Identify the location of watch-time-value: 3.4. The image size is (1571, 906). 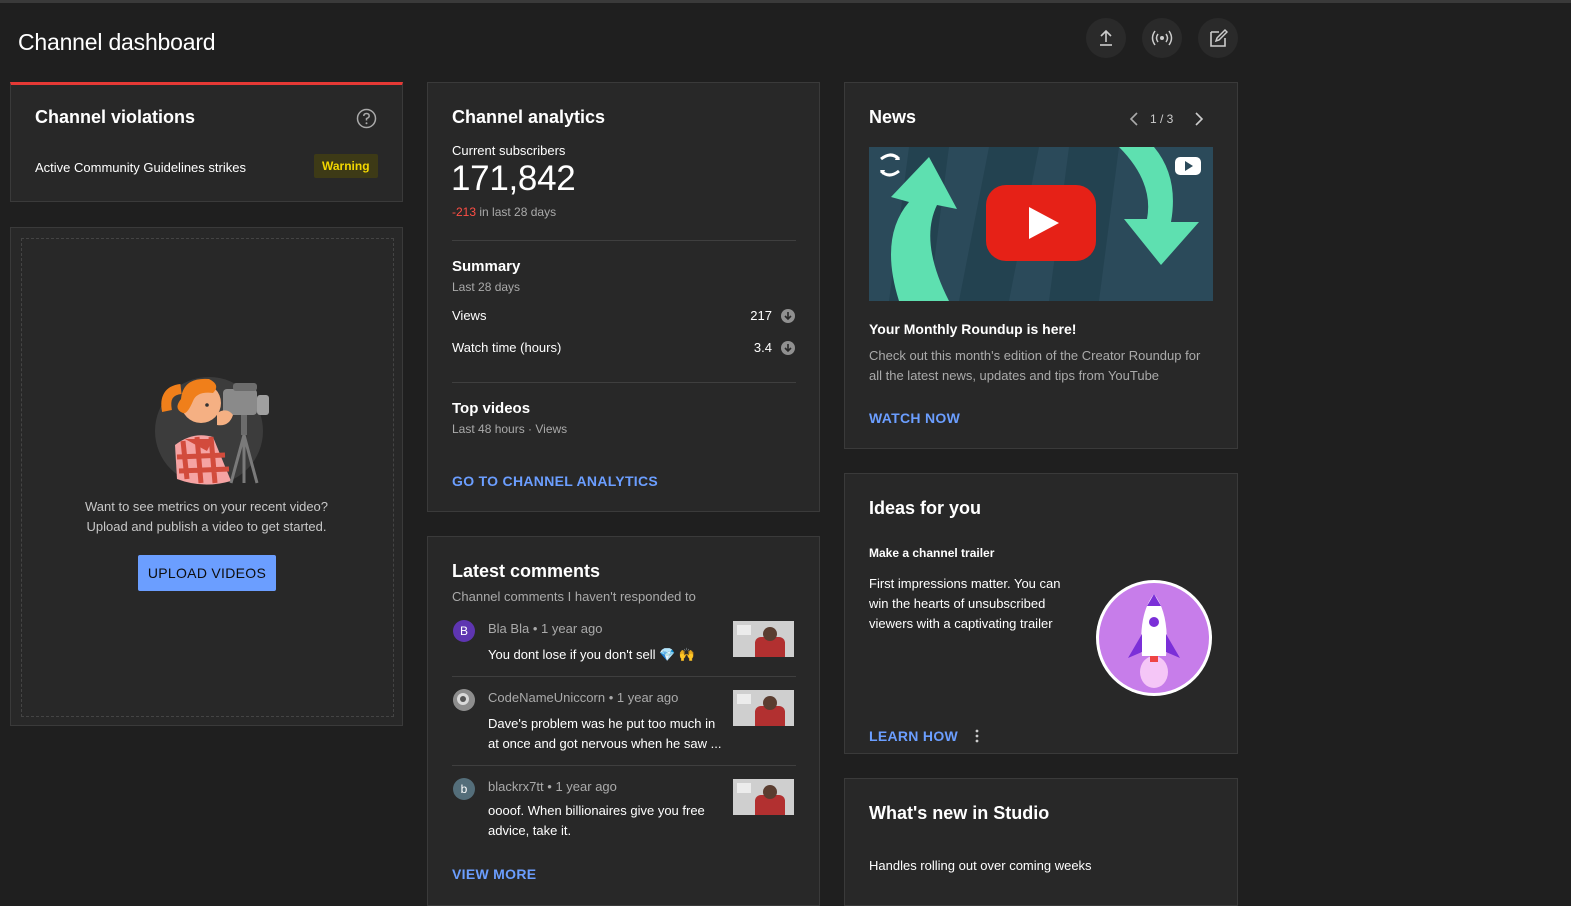
(762, 347).